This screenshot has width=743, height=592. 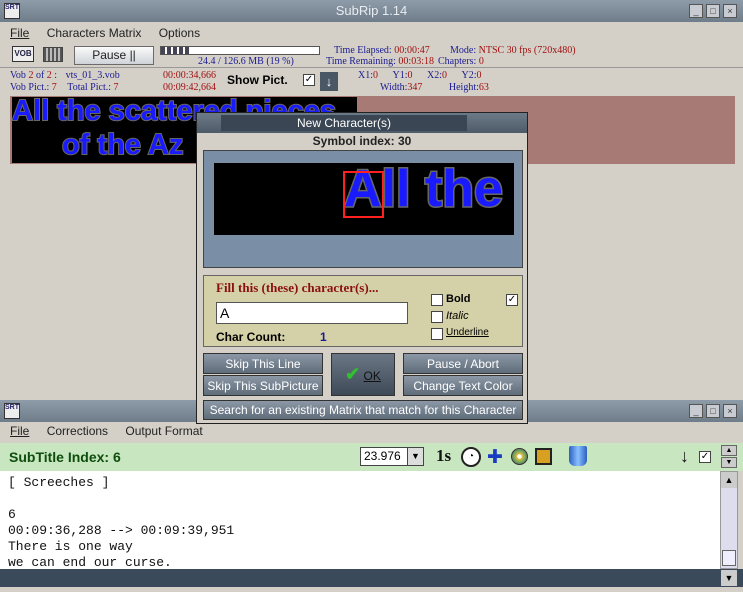 What do you see at coordinates (394, 87) in the screenshot?
I see `width-label: Width:` at bounding box center [394, 87].